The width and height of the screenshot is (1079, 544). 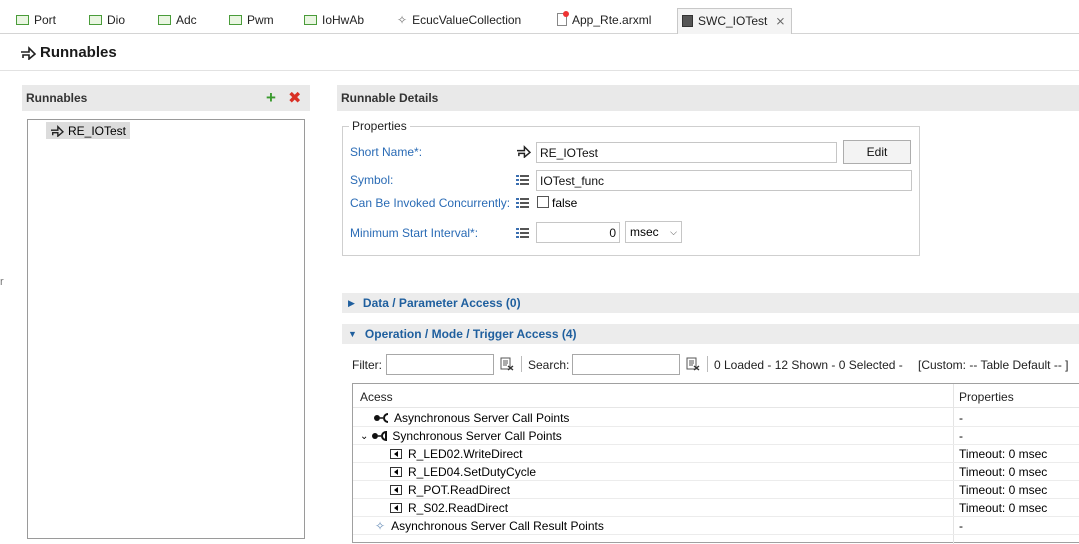 I want to click on table-row: R_LED04.SetDutyCycle Timeout: 0 msec, so click(x=716, y=472).